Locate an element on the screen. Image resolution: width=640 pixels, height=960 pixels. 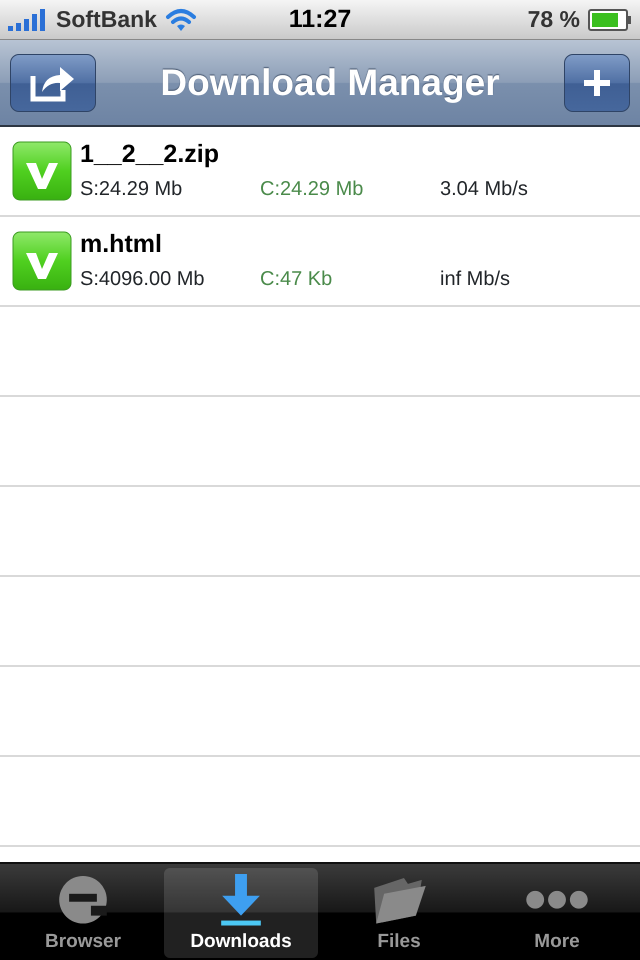
completed-size: C:24.29 Mb is located at coordinates (312, 189).